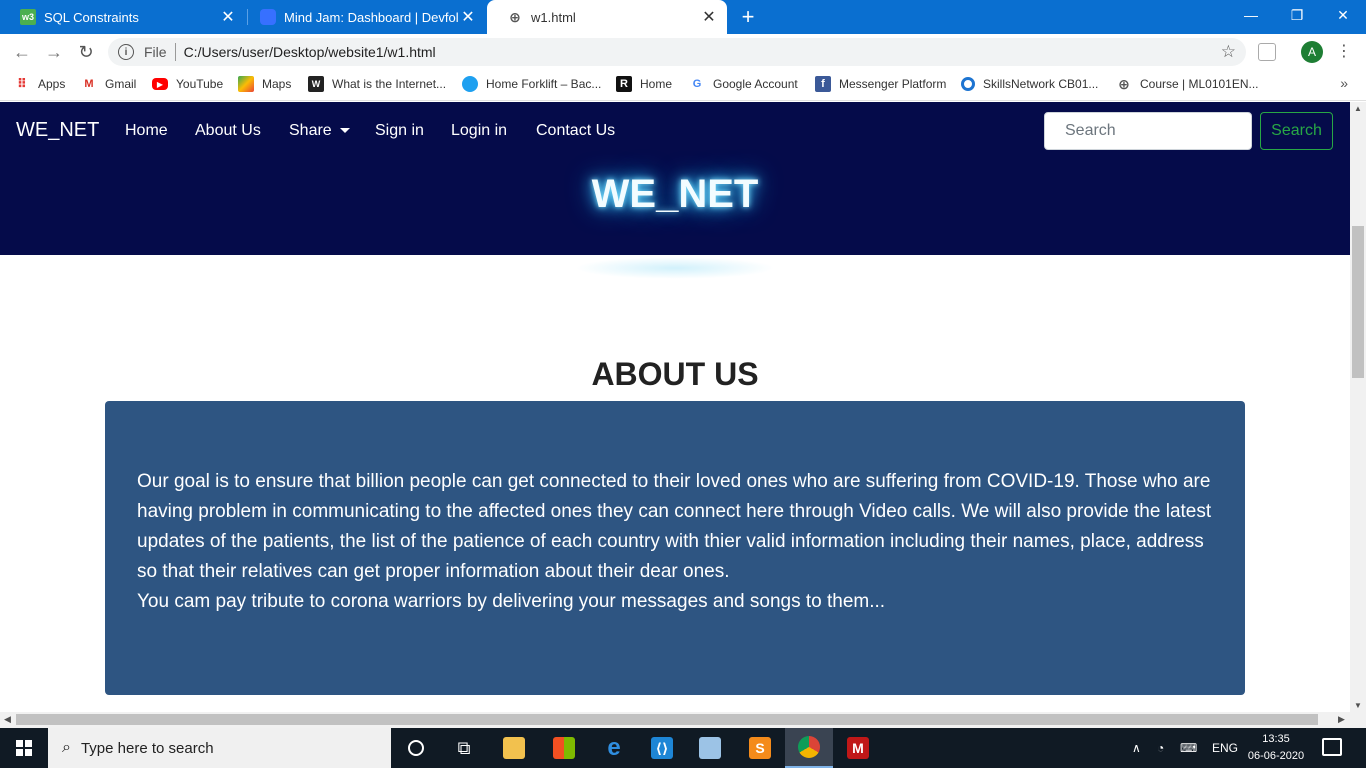 This screenshot has width=1366, height=768. What do you see at coordinates (1225, 748) in the screenshot?
I see `language-indicator: ENG` at bounding box center [1225, 748].